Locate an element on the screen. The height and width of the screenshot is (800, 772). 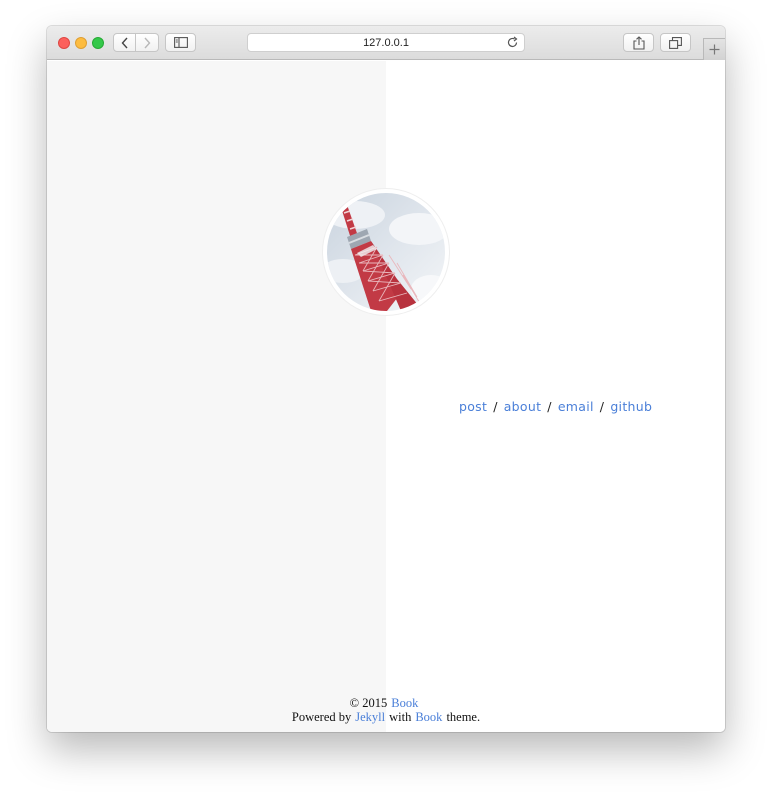
close-window-button is located at coordinates (64, 43).